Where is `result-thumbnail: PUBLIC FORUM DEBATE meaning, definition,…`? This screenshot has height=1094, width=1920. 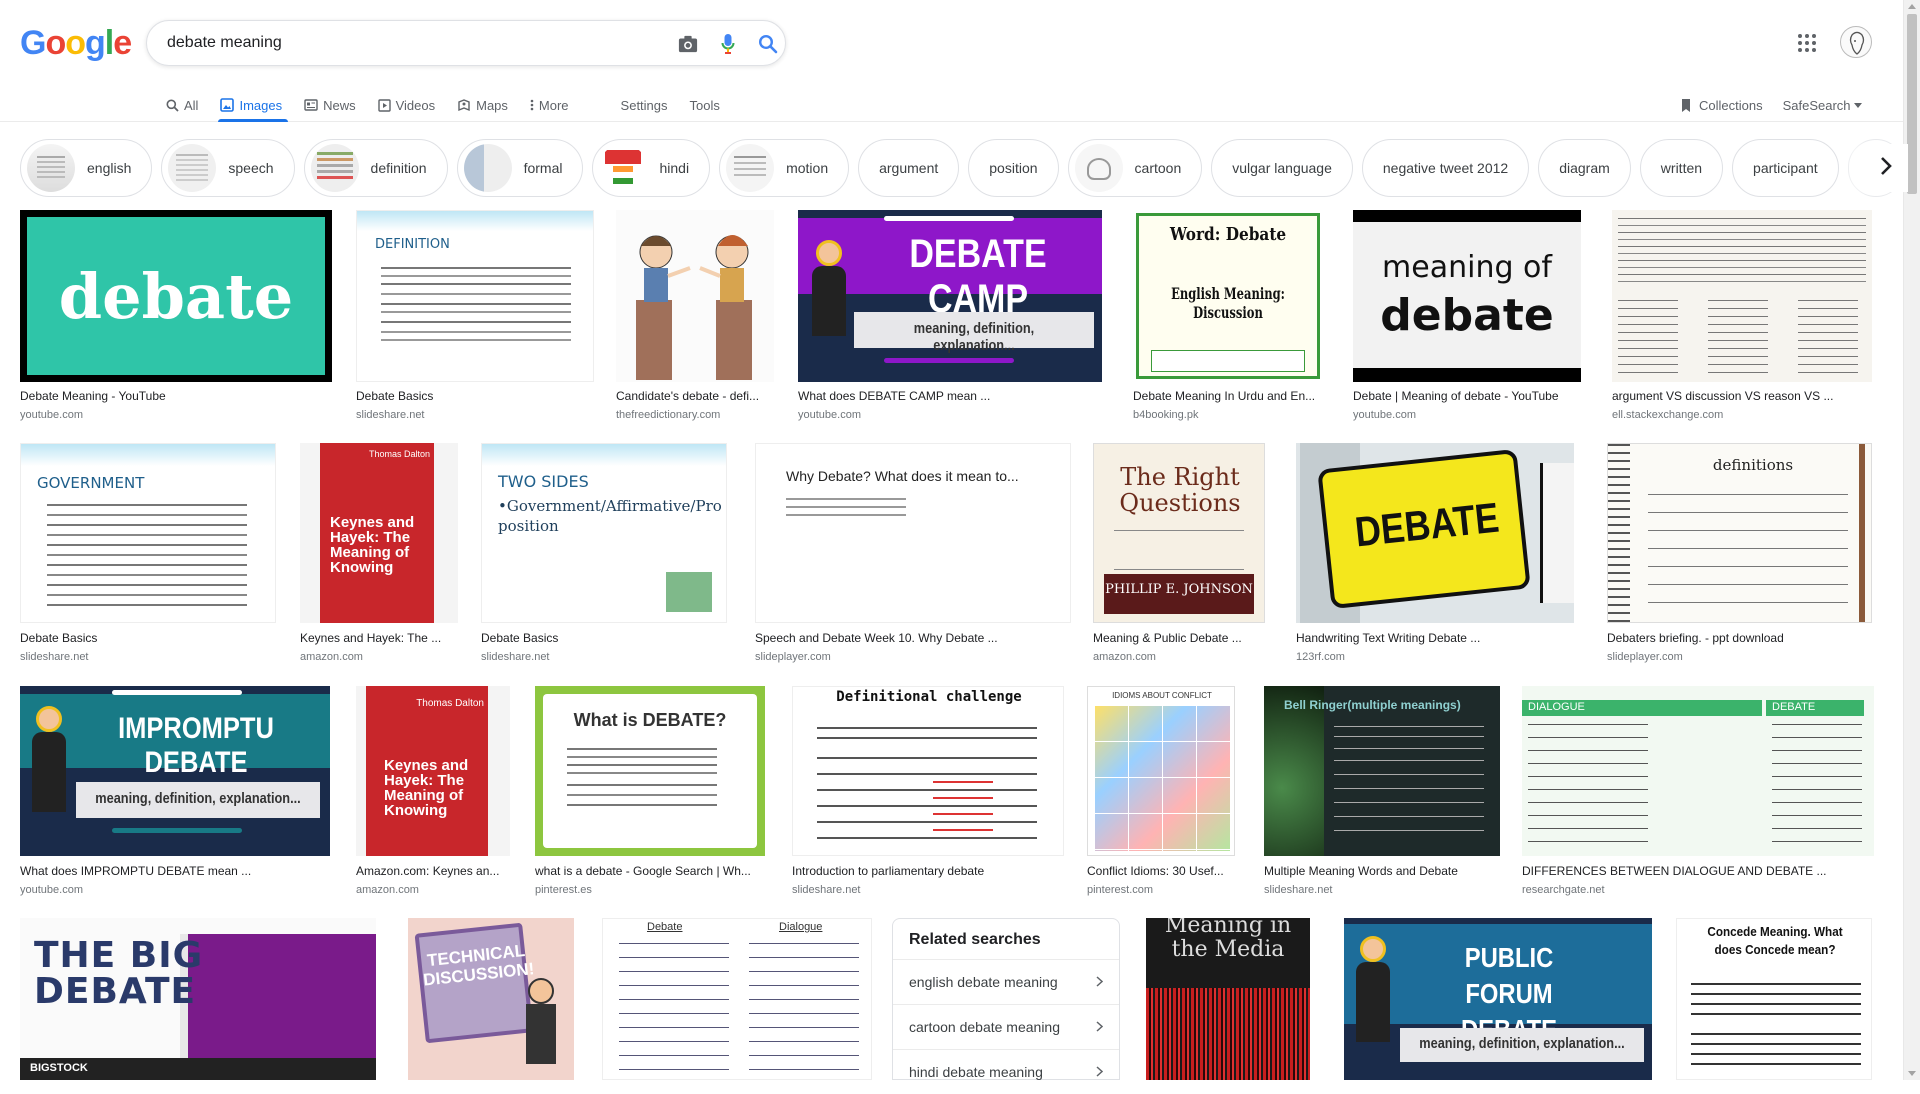
result-thumbnail: PUBLIC FORUM DEBATE meaning, definition,… is located at coordinates (1498, 999).